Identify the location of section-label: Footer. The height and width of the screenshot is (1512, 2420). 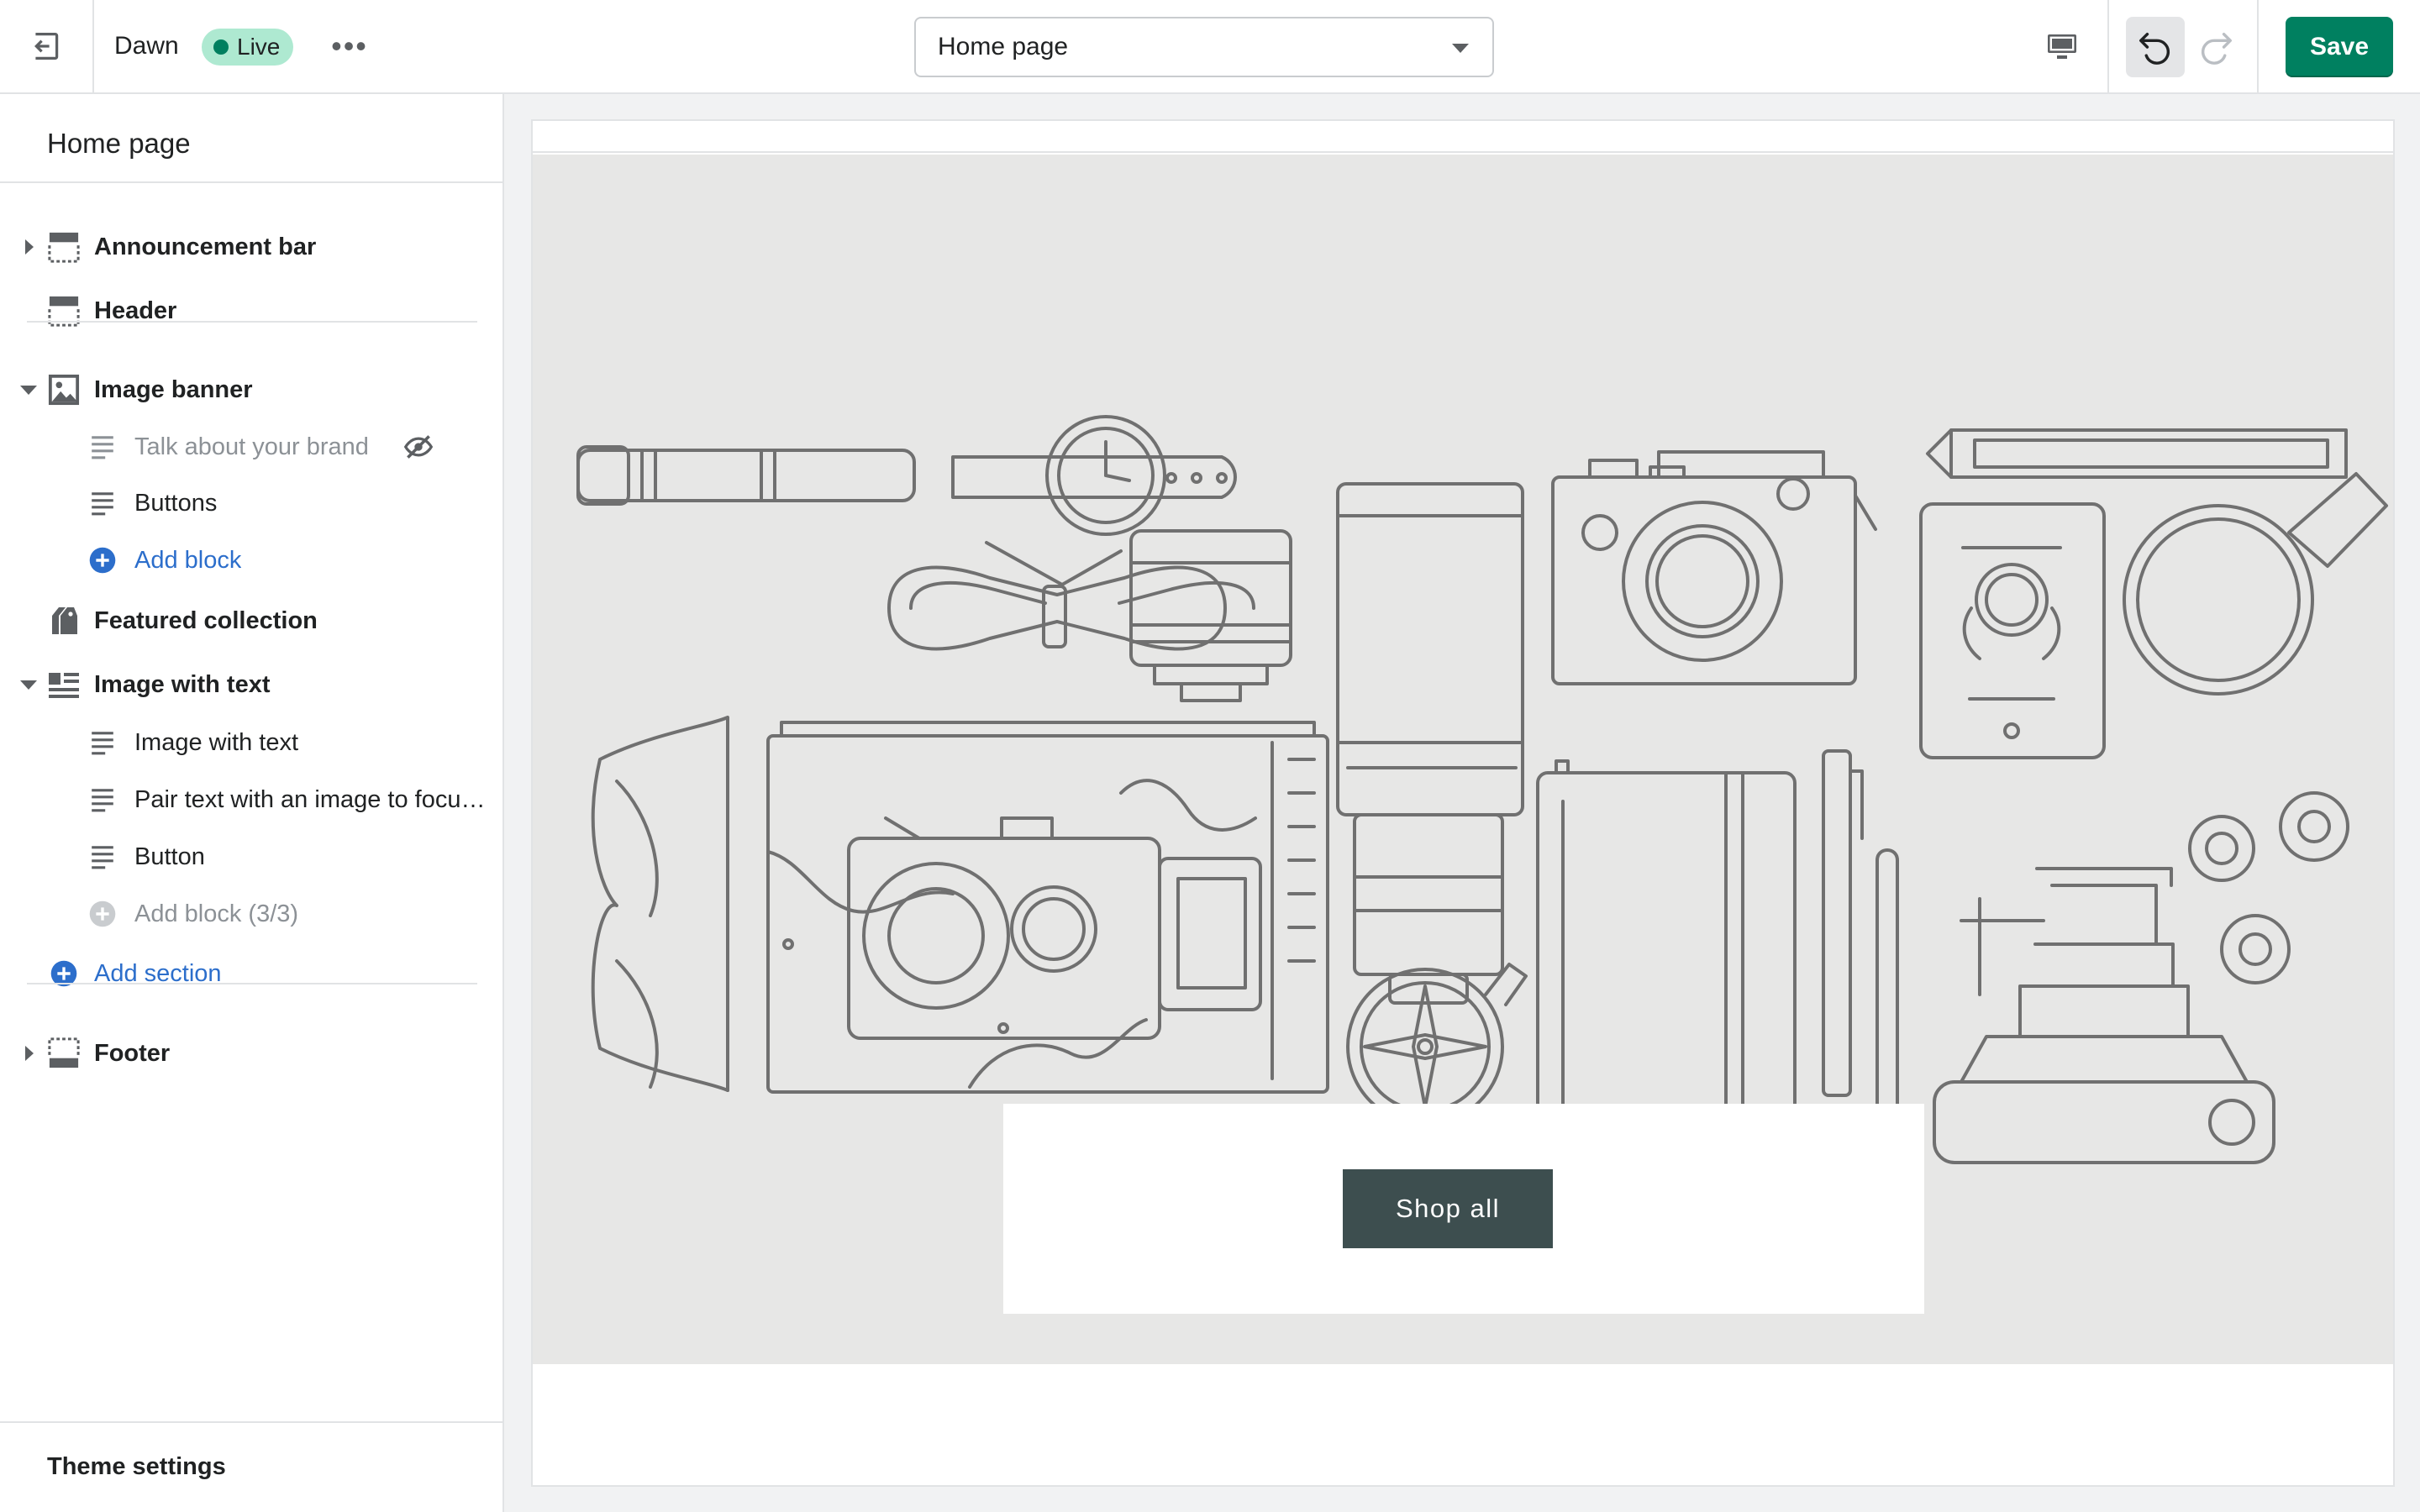
(132, 1053).